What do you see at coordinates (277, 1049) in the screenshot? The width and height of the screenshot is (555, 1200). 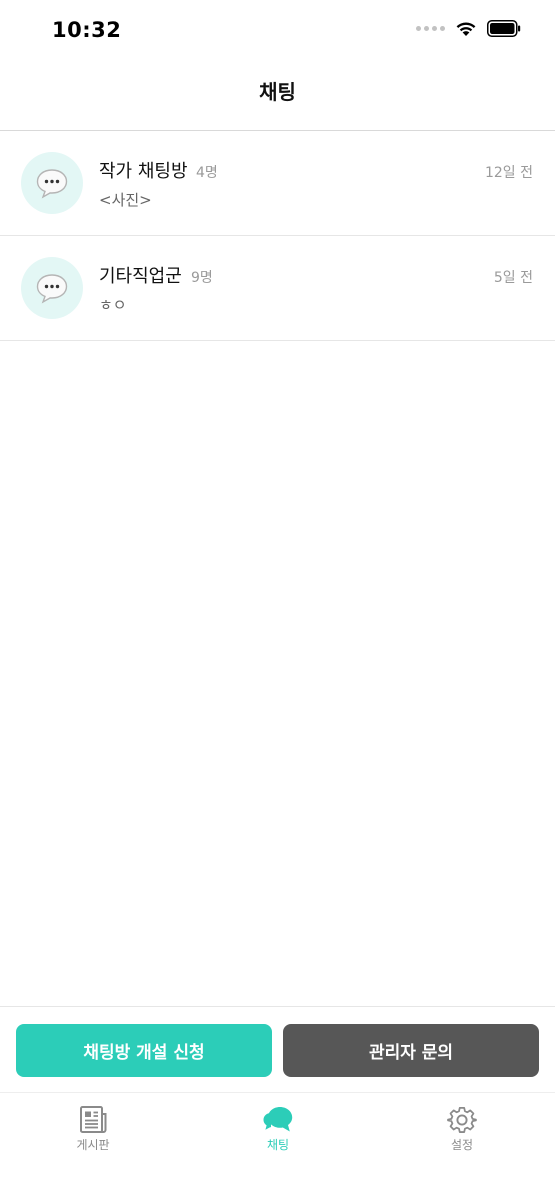 I see `action-bar: 채팅방 개설 신청 관리자 문의` at bounding box center [277, 1049].